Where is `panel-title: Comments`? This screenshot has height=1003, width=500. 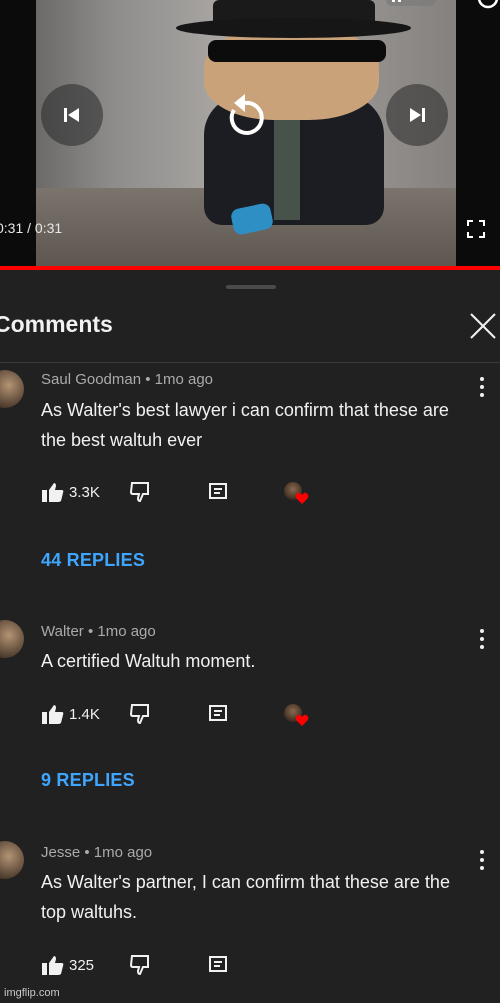 panel-title: Comments is located at coordinates (56, 324).